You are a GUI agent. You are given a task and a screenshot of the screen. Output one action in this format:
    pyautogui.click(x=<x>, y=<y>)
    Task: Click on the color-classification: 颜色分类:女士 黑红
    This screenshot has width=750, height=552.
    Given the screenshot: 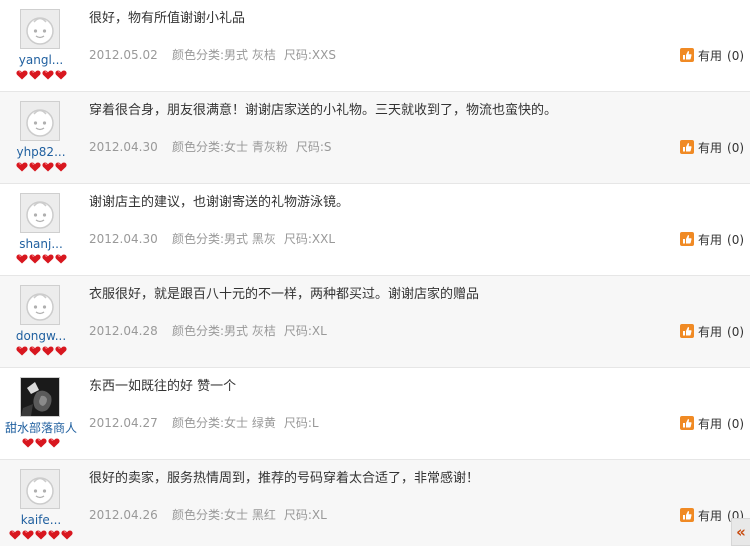 What is the action you would take?
    pyautogui.click(x=224, y=515)
    